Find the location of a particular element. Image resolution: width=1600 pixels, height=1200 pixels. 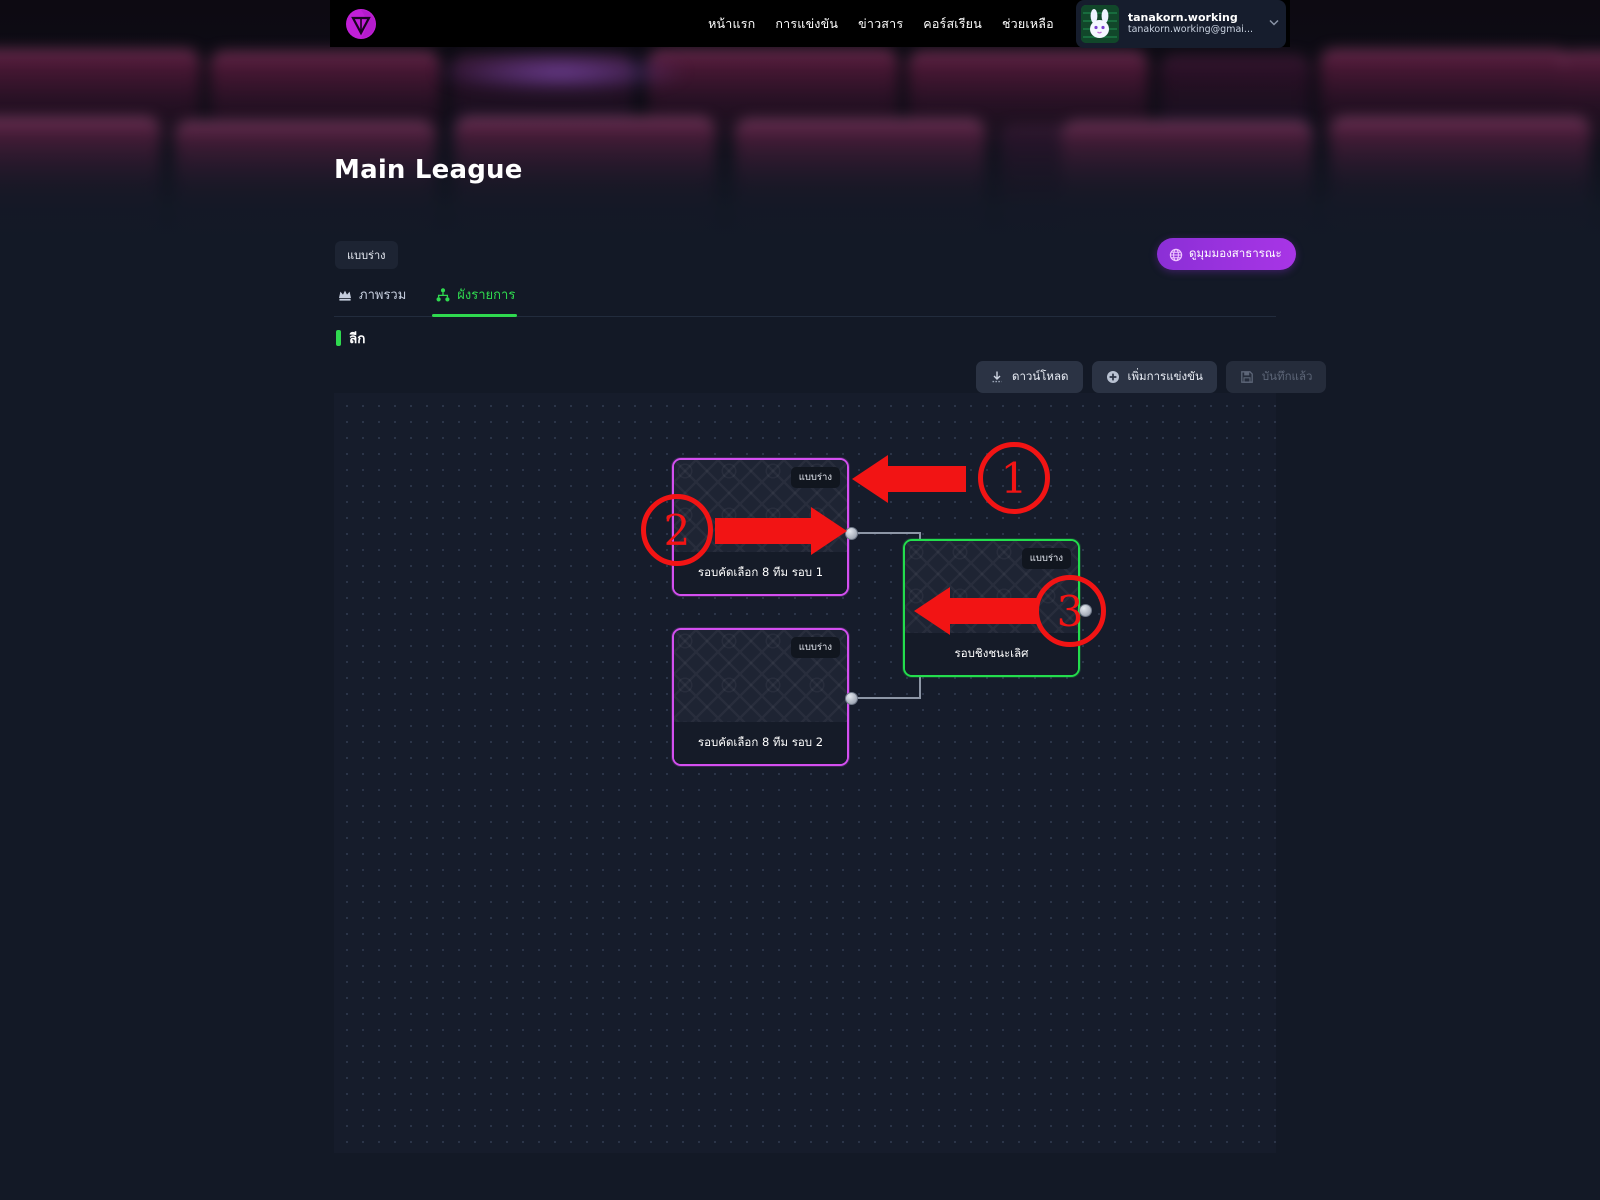

node-footer: รอบคัดเลือก 8 ทีม รอบ 2 is located at coordinates (760, 743).